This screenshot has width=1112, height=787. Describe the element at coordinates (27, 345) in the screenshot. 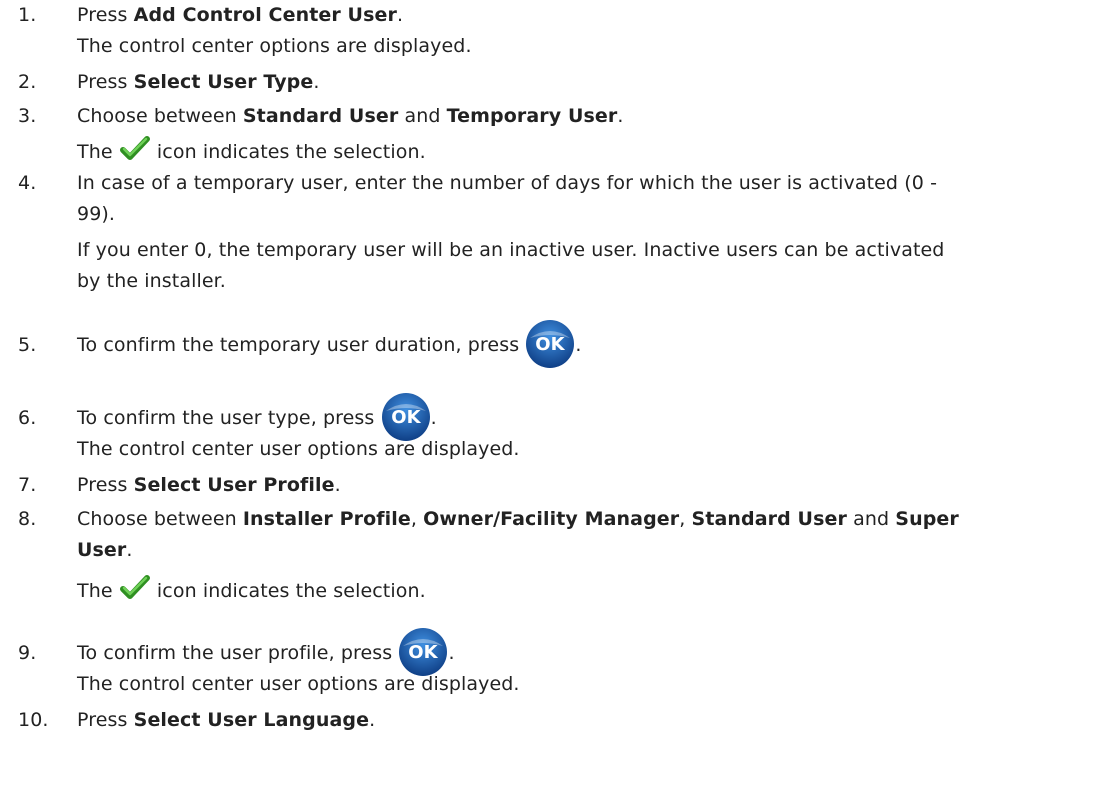

I see `step-number: 5.` at that location.